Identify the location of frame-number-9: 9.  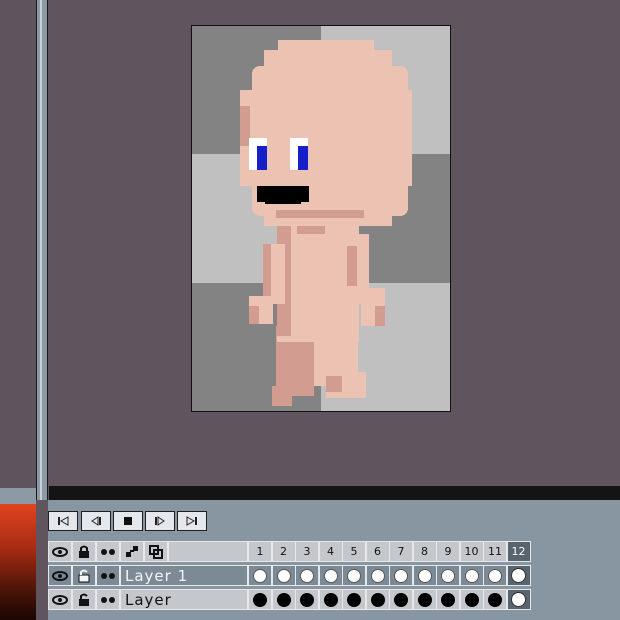
(448, 551).